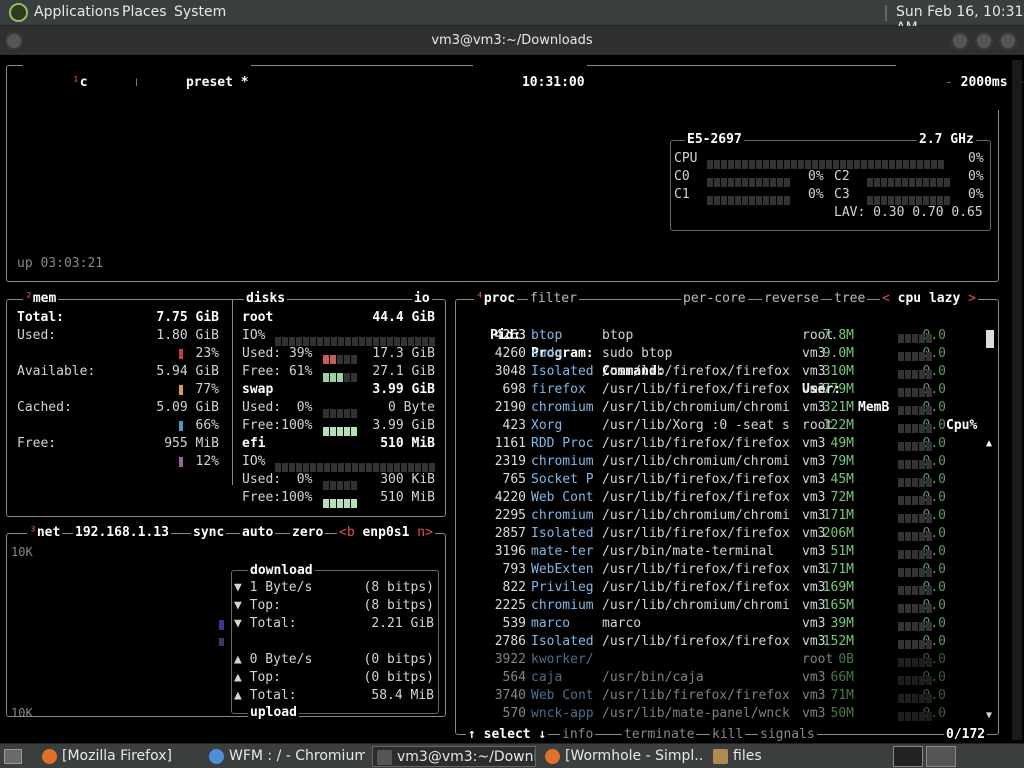 Image resolution: width=1024 pixels, height=768 pixels. What do you see at coordinates (553, 298) in the screenshot?
I see `filter-toggle: filter` at bounding box center [553, 298].